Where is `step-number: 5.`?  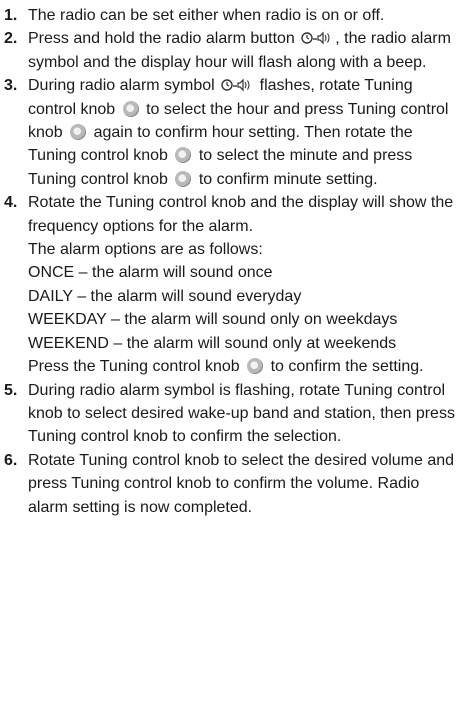
step-number: 5. is located at coordinates (11, 390).